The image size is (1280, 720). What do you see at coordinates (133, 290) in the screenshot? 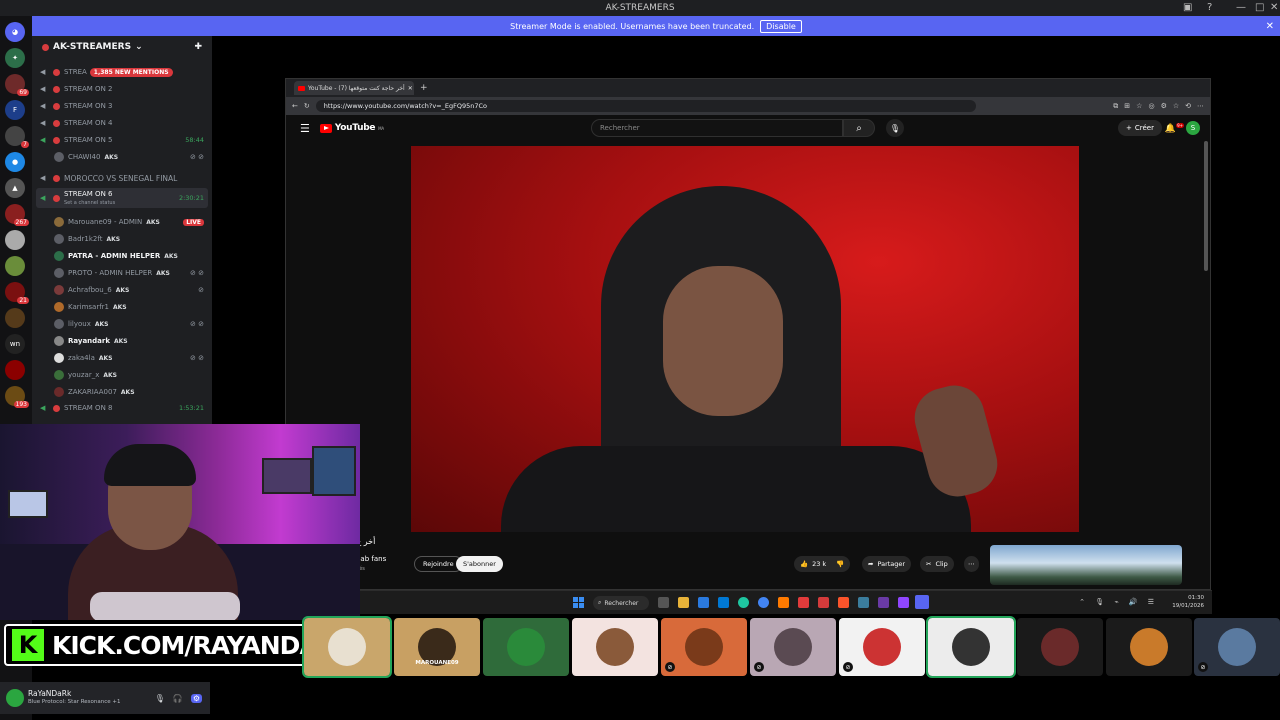
I see `voice-member: Achrafbou_6 AKS ⊘` at bounding box center [133, 290].